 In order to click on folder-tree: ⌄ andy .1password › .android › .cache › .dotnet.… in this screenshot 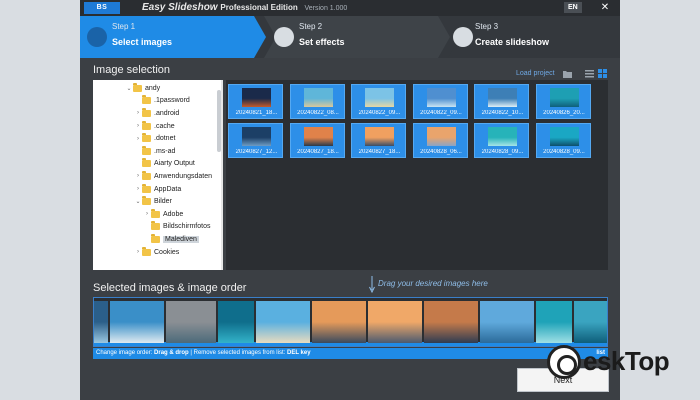, I will do `click(158, 175)`.